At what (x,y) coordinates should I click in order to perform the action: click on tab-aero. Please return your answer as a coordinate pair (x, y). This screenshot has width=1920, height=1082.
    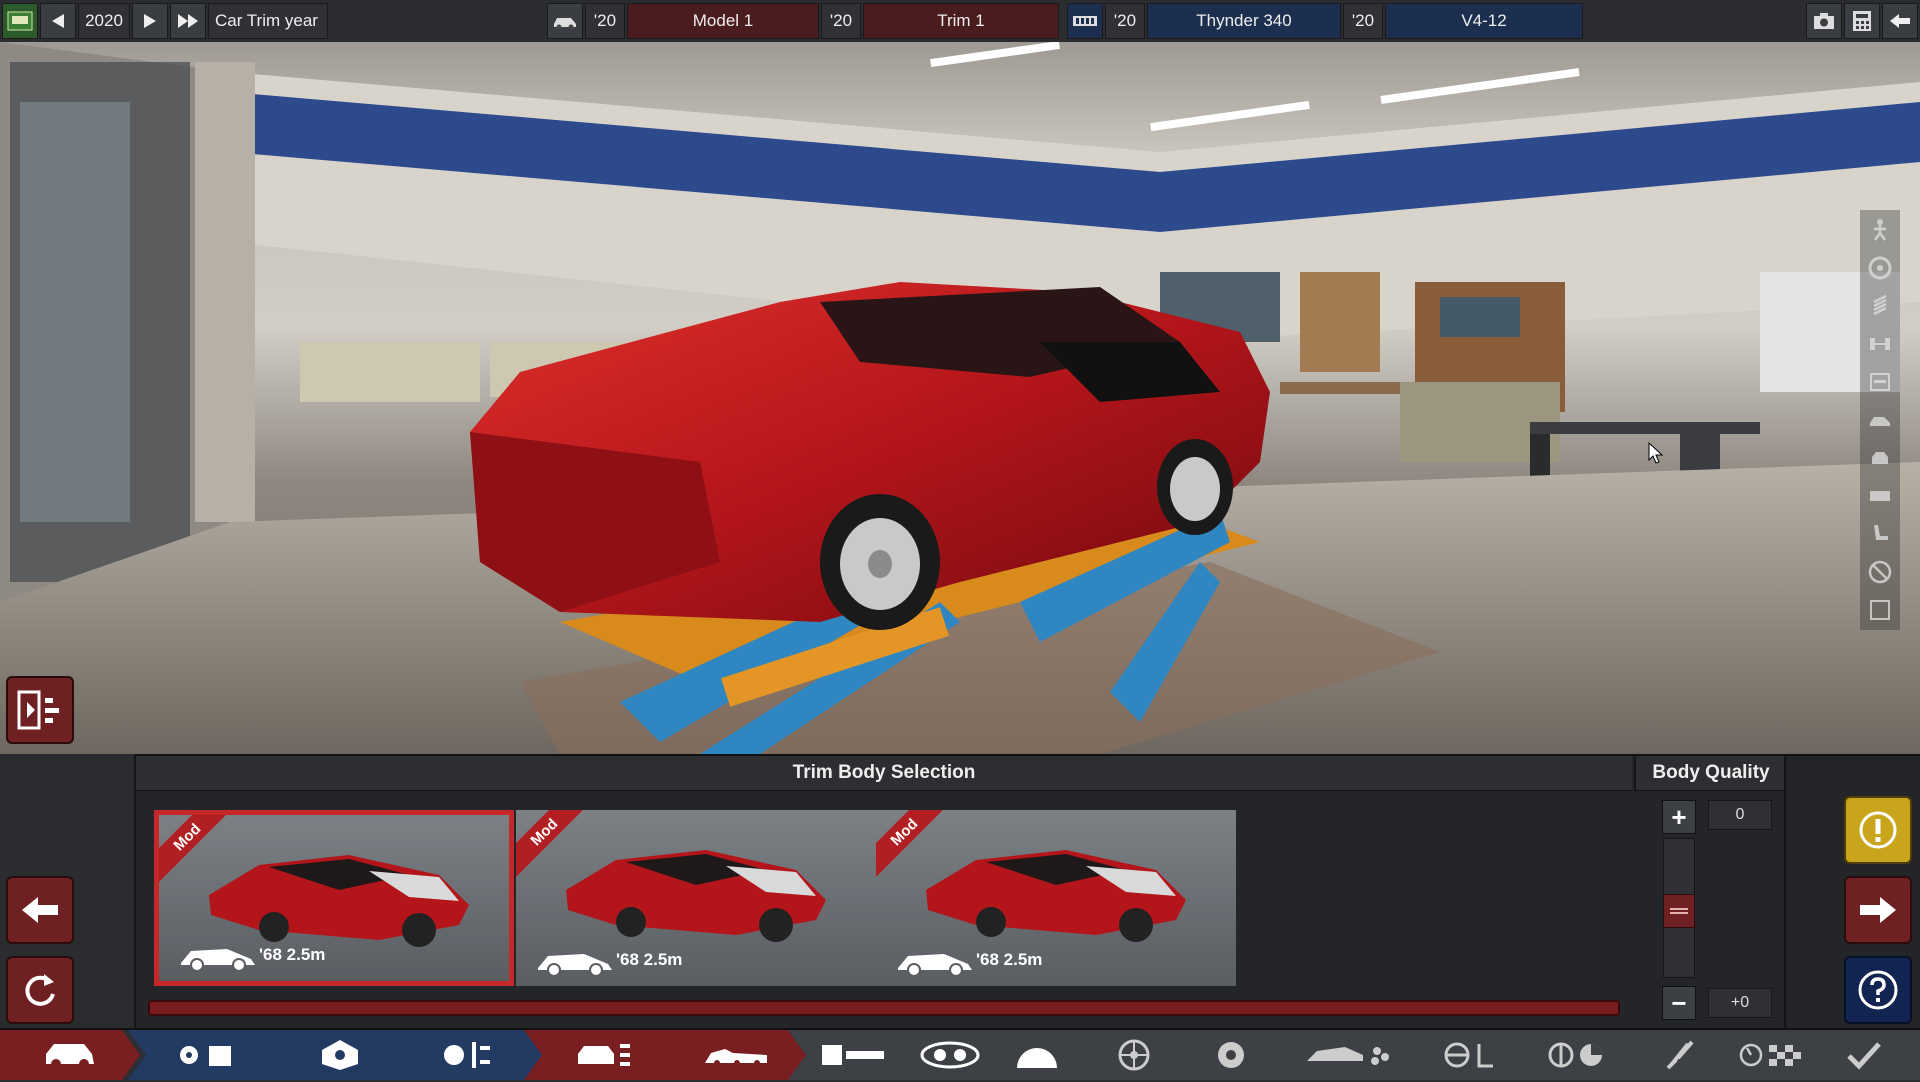
    Looking at the image, I should click on (1348, 1055).